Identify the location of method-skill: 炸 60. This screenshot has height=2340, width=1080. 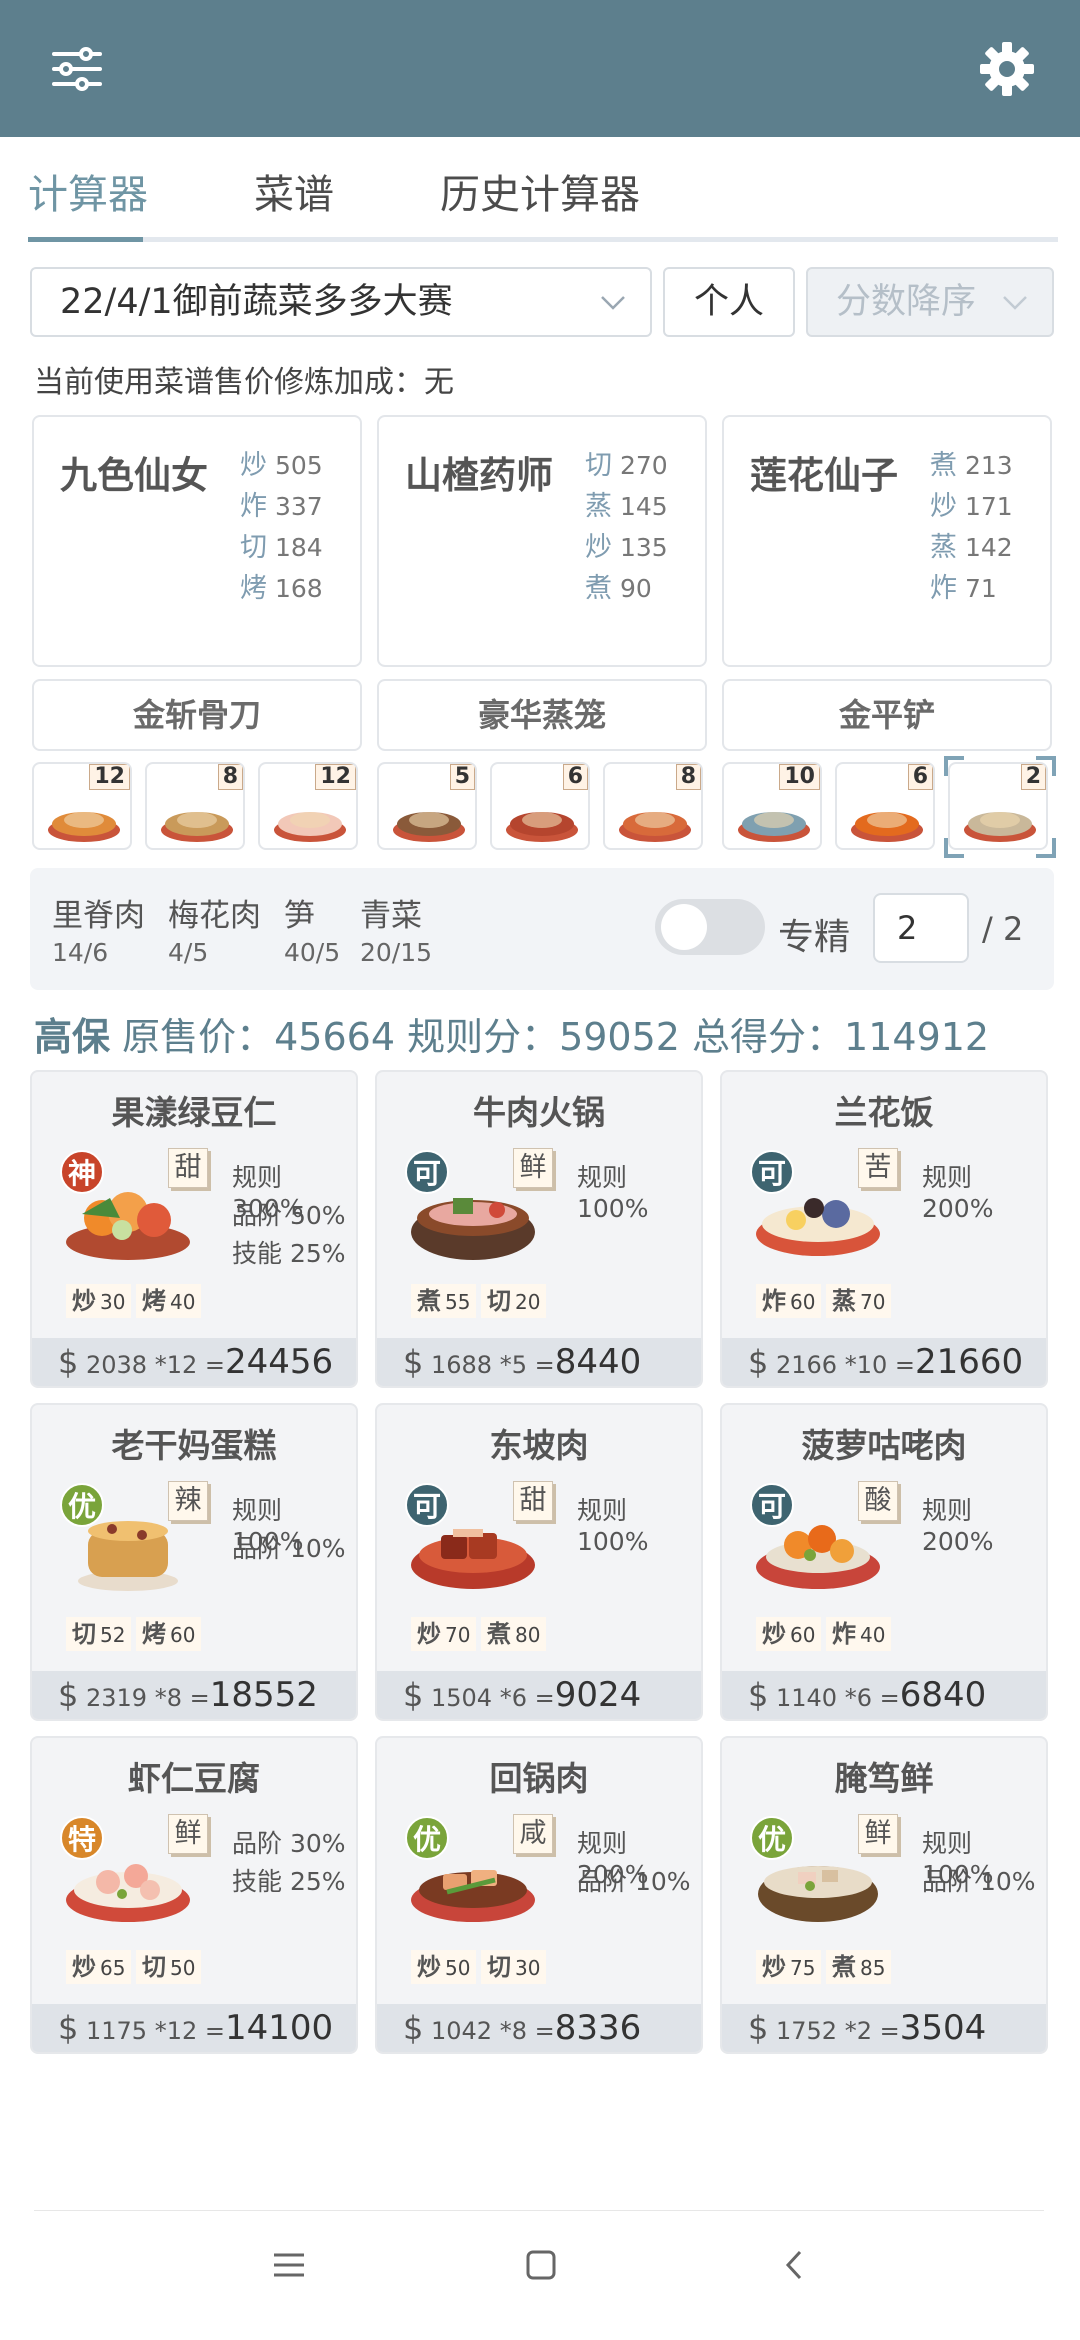
(789, 1301).